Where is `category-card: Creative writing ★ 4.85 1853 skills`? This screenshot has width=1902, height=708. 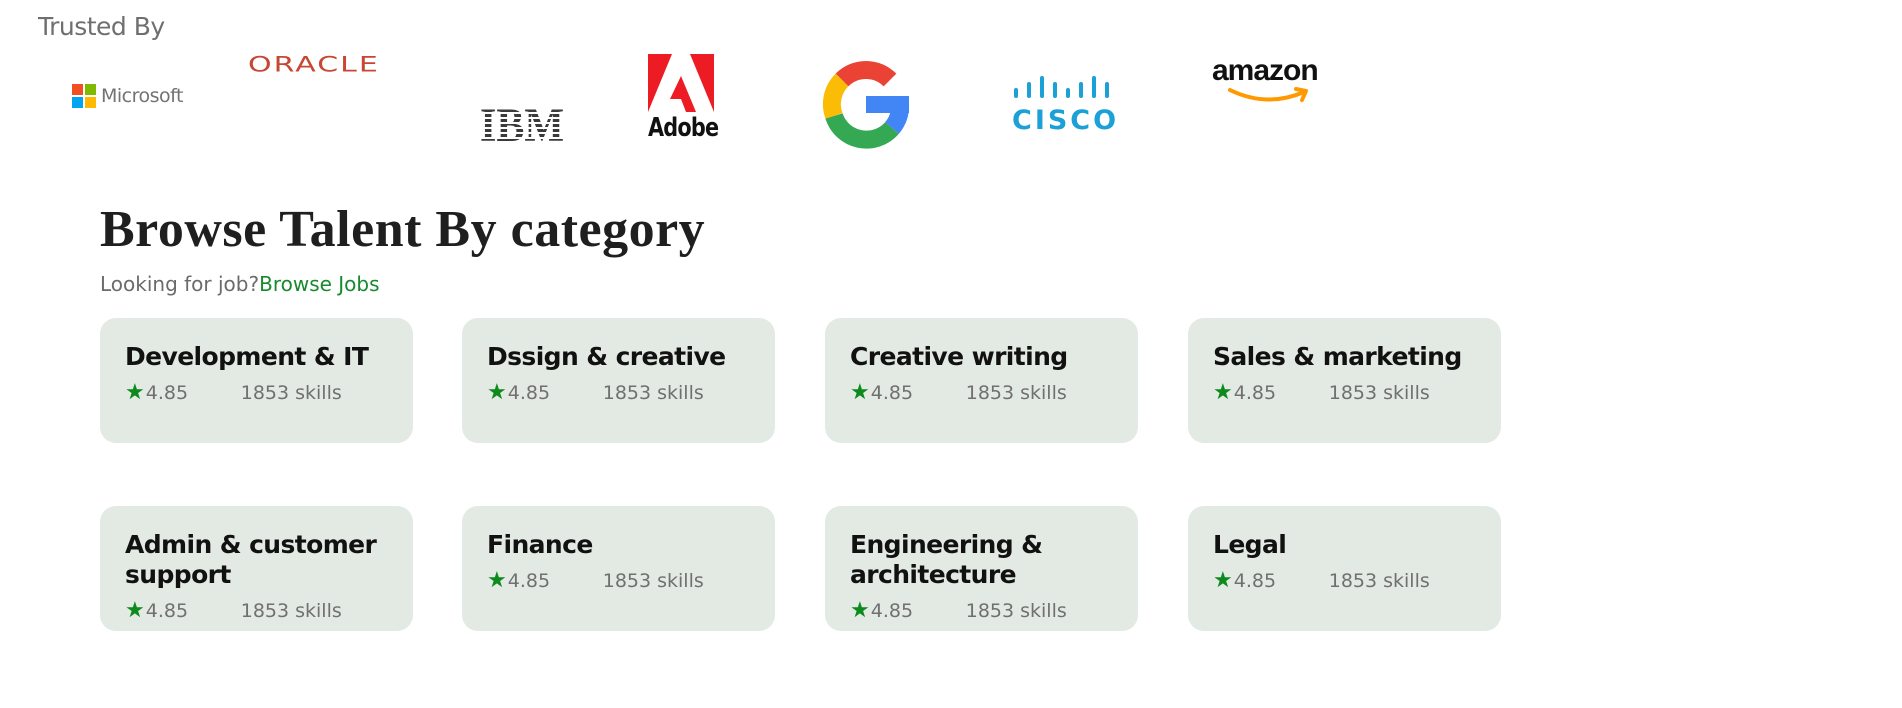 category-card: Creative writing ★ 4.85 1853 skills is located at coordinates (981, 380).